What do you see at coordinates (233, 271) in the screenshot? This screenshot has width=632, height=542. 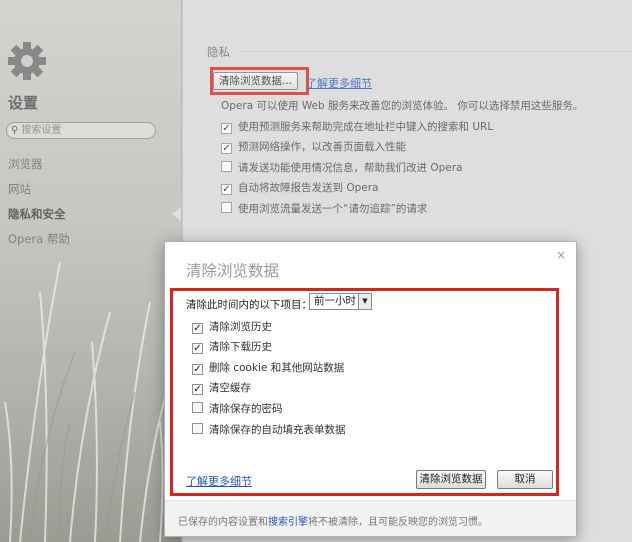 I see `dialog-title: 清除浏览数据` at bounding box center [233, 271].